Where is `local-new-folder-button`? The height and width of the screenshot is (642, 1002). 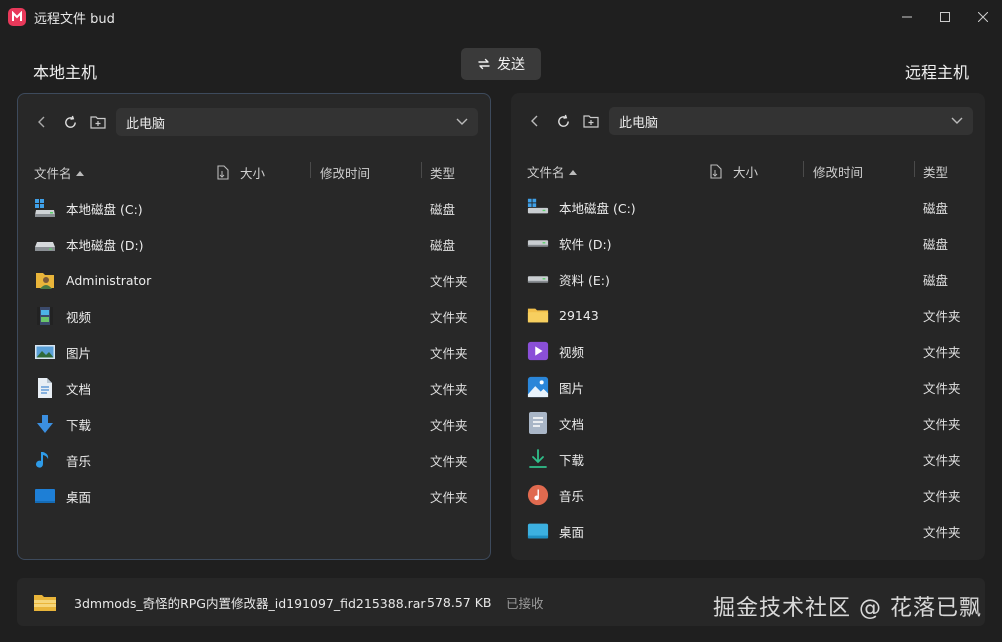
local-new-folder-button is located at coordinates (98, 122).